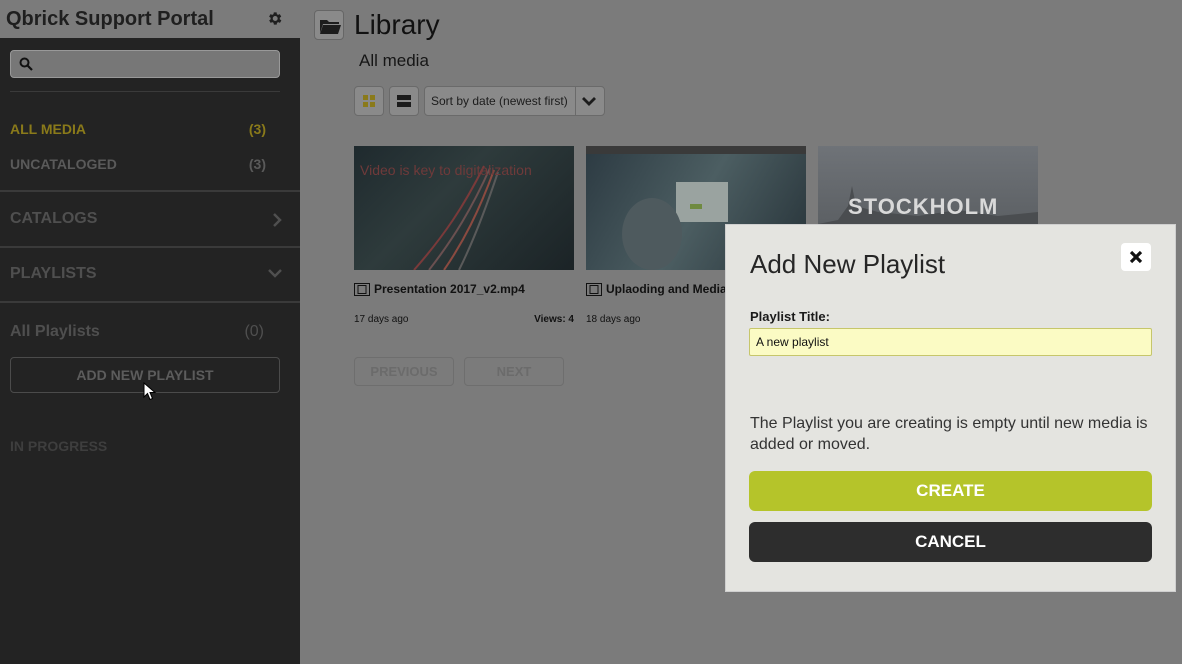  Describe the element at coordinates (148, 219) in the screenshot. I see `catalogs-section: CATALOGS` at that location.